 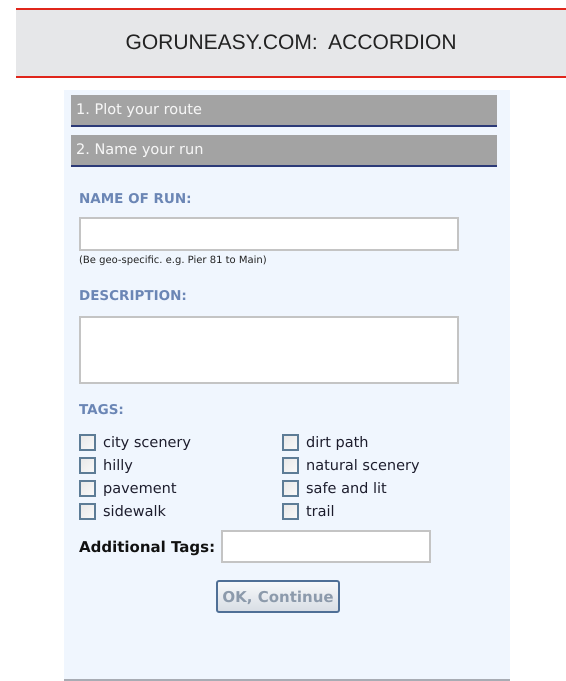 I want to click on checkbox-label: city scenery, so click(x=147, y=442).